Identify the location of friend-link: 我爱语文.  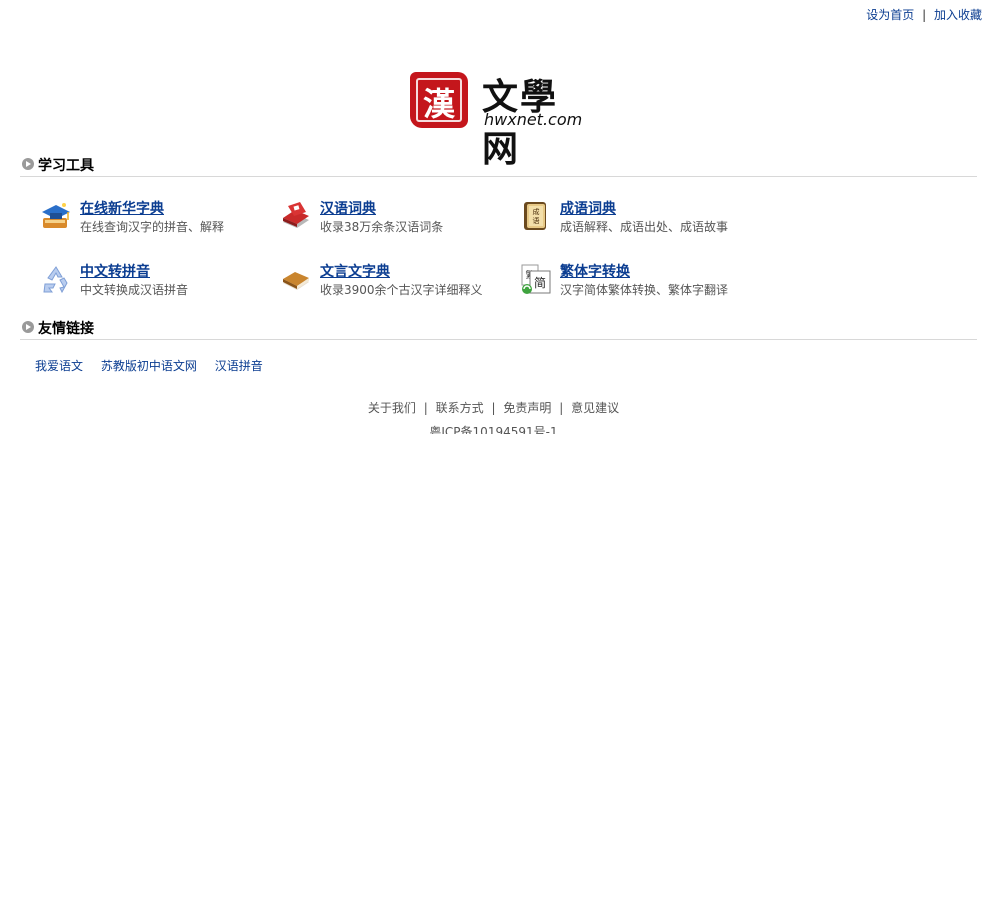
(59, 366).